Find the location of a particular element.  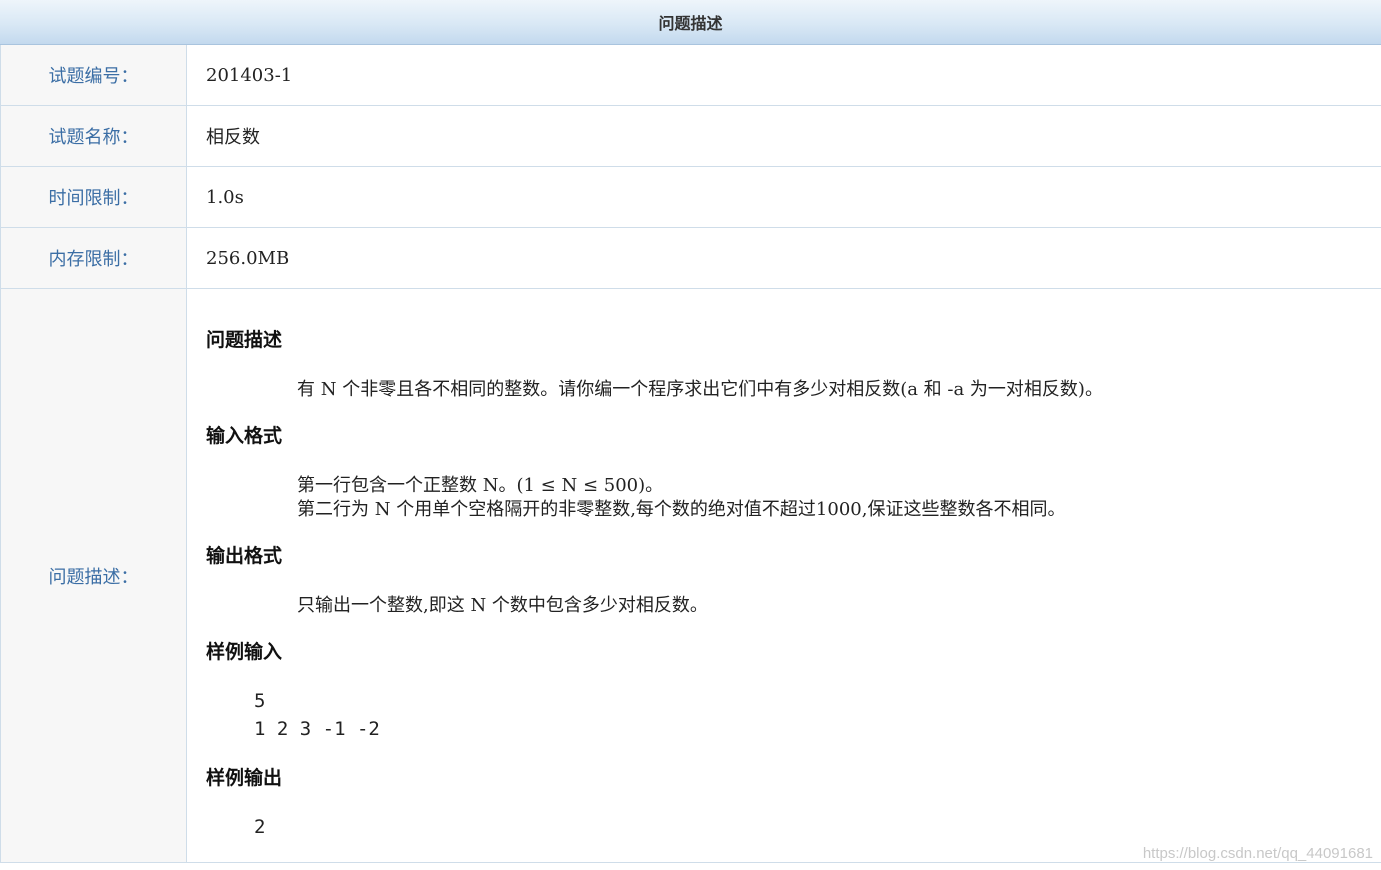

table-row-memory-limit: 内存限制： 256.0MB is located at coordinates (690, 258).